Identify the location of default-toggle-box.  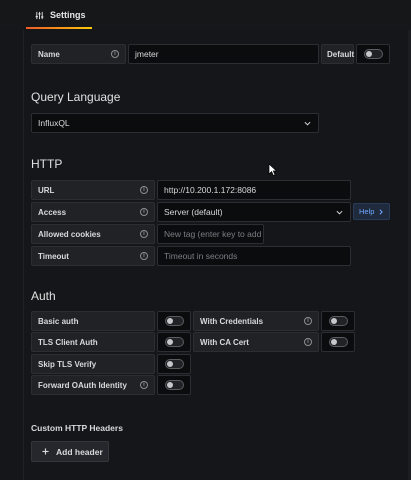
(373, 54).